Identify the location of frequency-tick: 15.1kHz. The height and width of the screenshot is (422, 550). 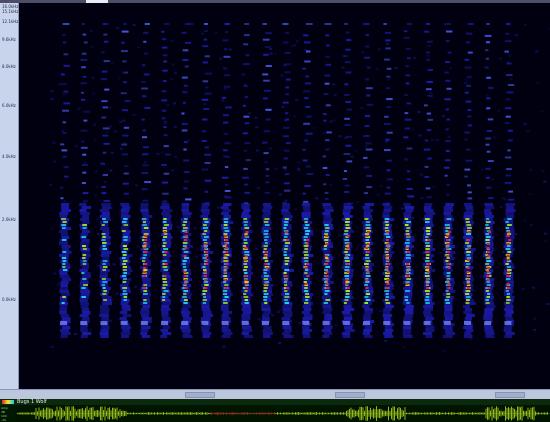
(10, 11).